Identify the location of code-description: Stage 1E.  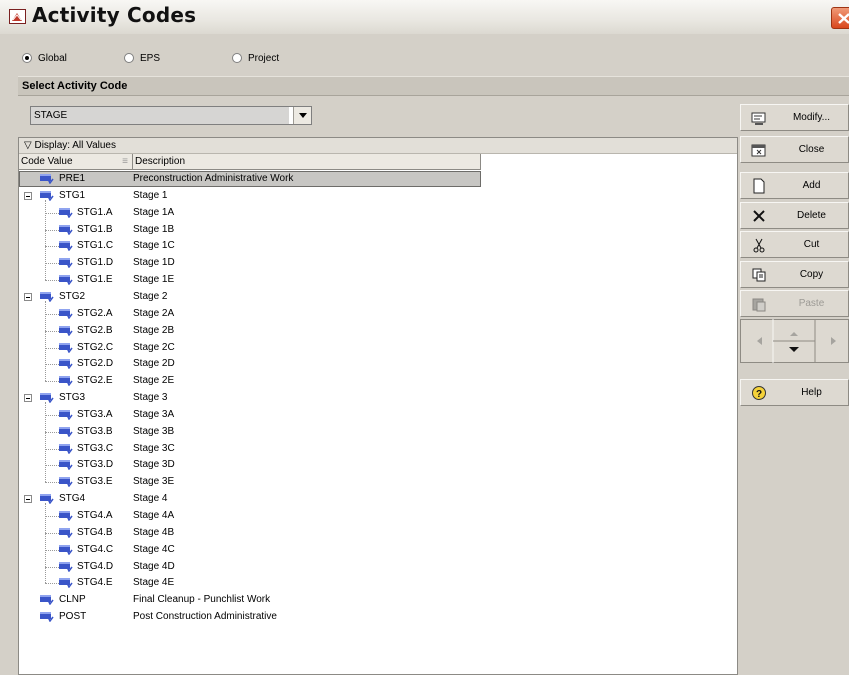
(154, 280).